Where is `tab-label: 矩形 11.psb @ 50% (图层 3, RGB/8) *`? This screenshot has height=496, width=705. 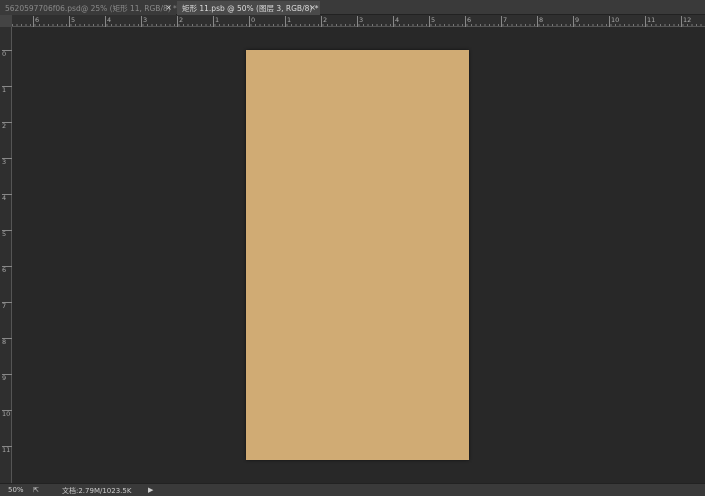
tab-label: 矩形 11.psb @ 50% (图层 3, RGB/8) * is located at coordinates (250, 8).